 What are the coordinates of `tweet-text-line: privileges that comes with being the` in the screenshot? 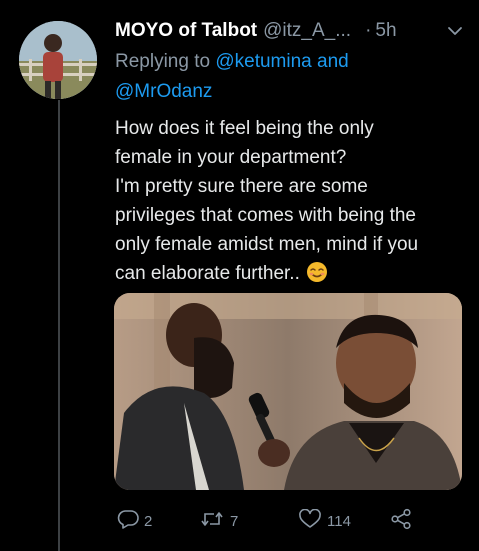 It's located at (265, 215).